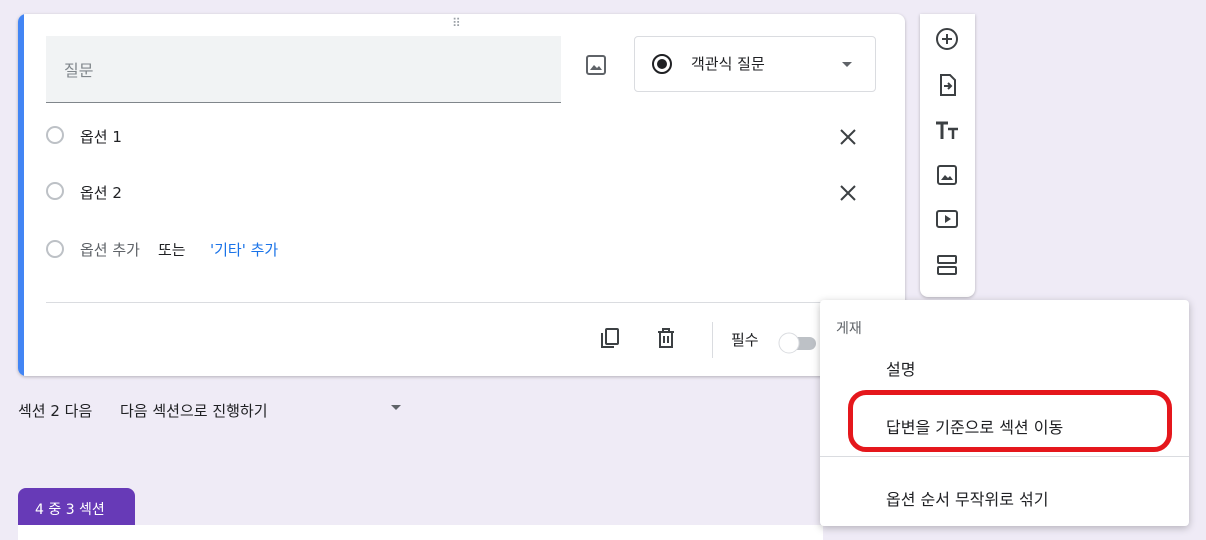  I want to click on add-section-icon, so click(947, 265).